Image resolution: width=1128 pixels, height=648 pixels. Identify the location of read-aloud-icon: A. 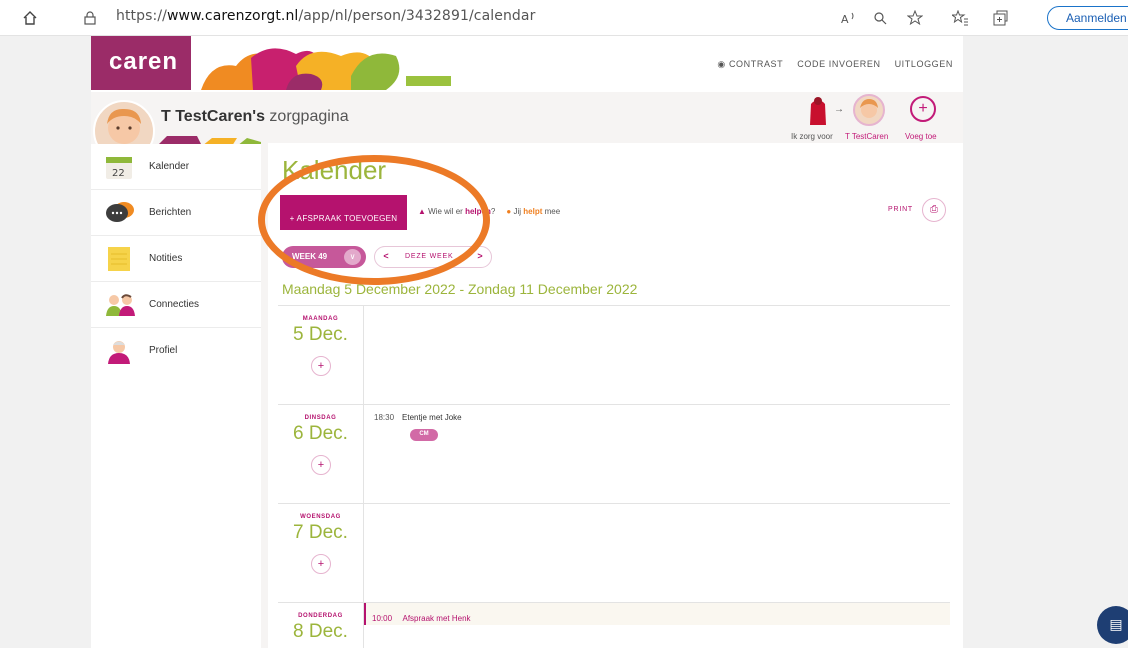
(848, 18).